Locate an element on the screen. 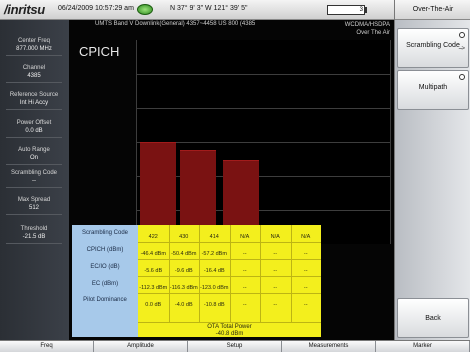 This screenshot has width=470, height=352. menu-tab-amplitude: Amplitude is located at coordinates (141, 346).